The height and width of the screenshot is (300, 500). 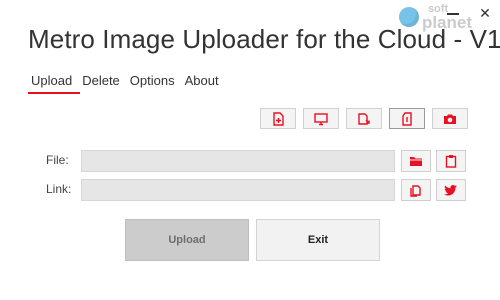 What do you see at coordinates (102, 82) in the screenshot?
I see `tab-delete: Delete` at bounding box center [102, 82].